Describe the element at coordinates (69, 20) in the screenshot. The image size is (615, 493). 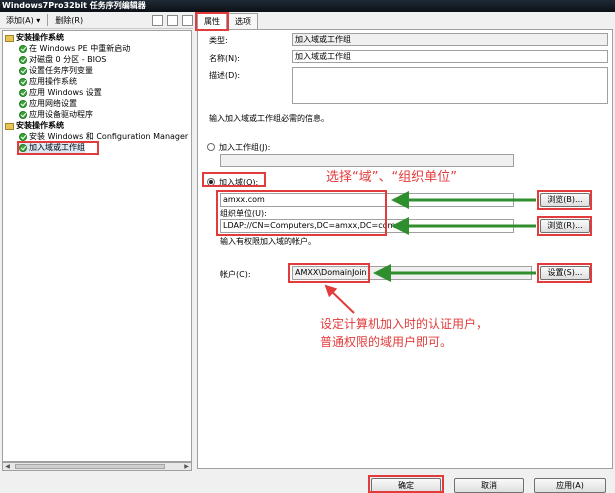
I see `remove-button: 删除(R)` at that location.